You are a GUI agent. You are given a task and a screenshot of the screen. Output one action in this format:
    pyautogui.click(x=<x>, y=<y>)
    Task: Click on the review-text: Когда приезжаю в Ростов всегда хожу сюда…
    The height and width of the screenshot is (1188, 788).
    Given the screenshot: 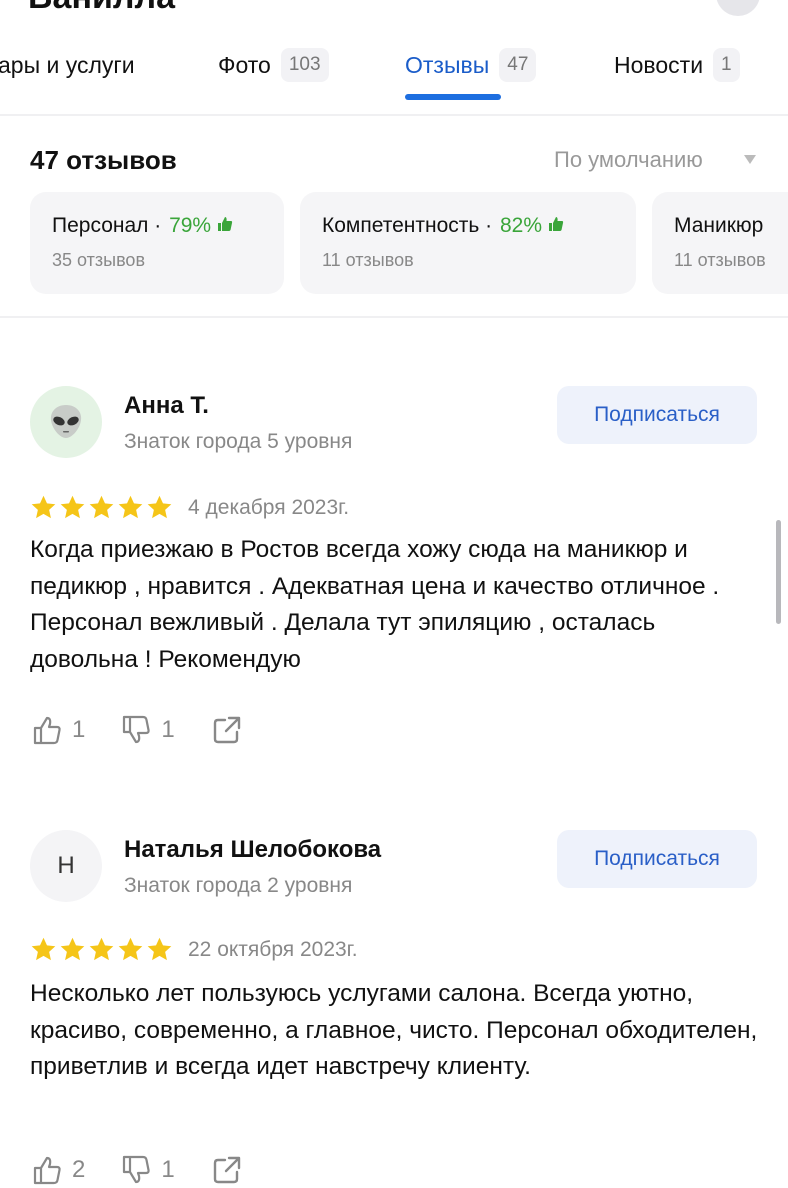 What is the action you would take?
    pyautogui.click(x=375, y=604)
    